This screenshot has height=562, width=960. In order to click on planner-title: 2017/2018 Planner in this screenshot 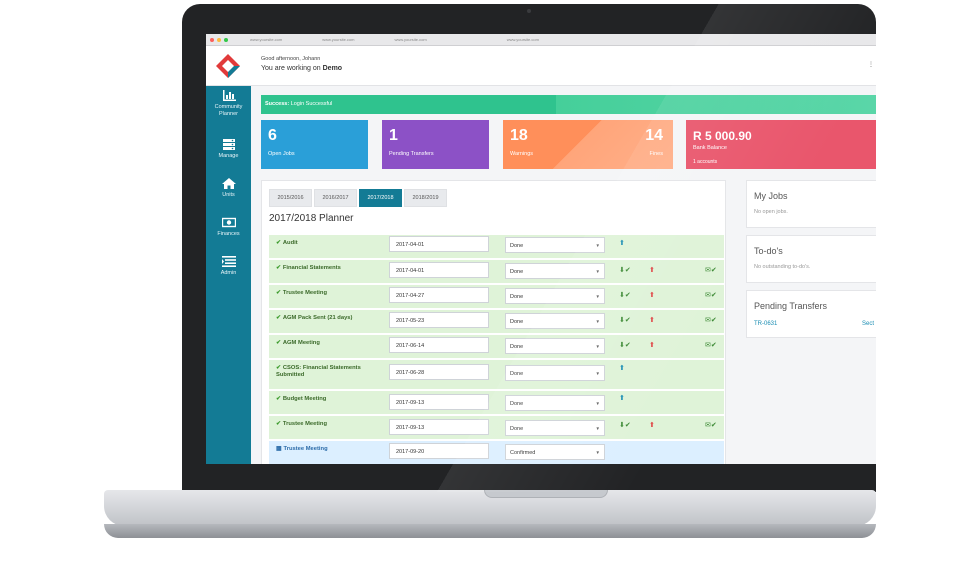, I will do `click(311, 218)`.